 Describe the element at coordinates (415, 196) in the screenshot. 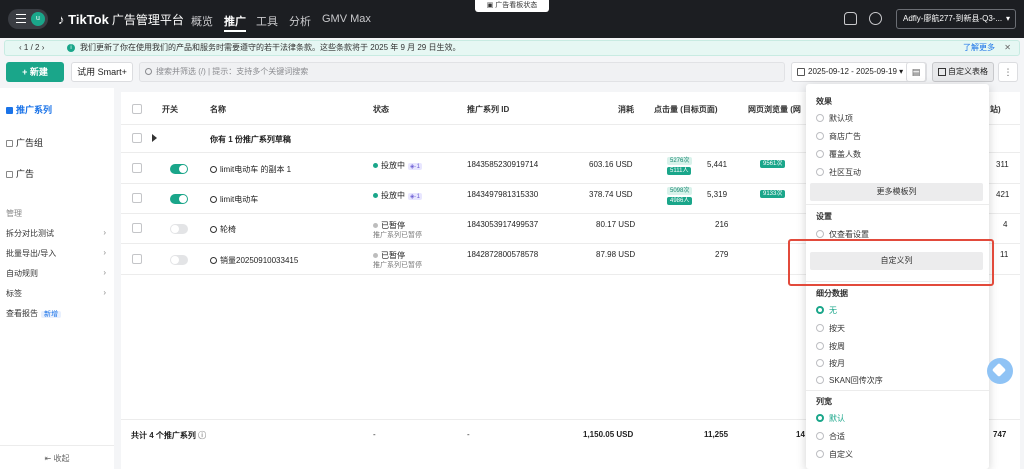

I see `version-badge: ◈·1` at that location.